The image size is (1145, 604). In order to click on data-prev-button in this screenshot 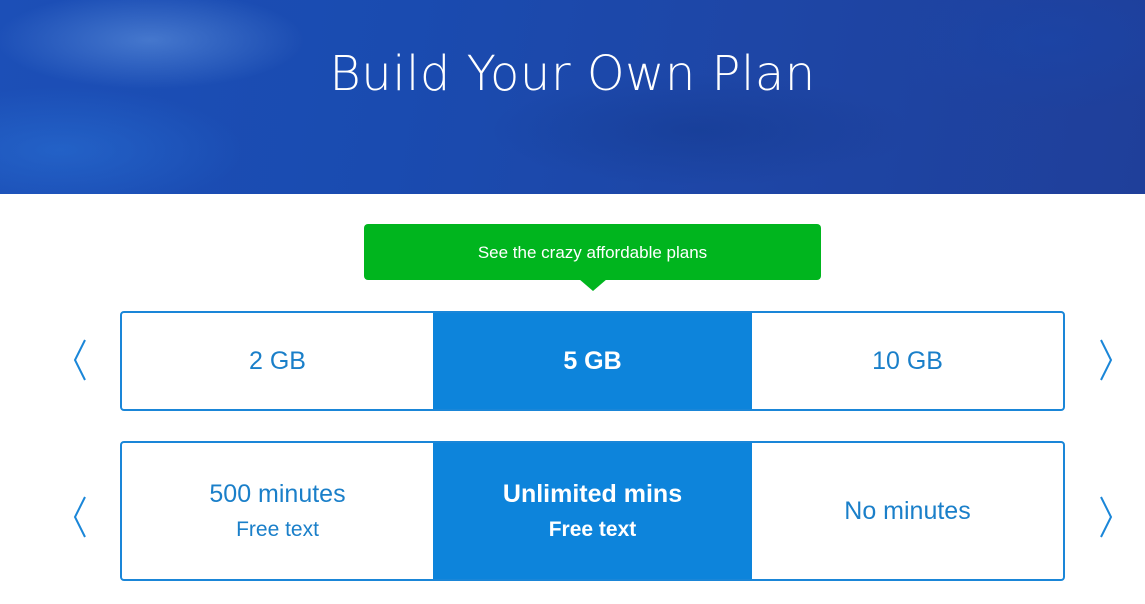, I will do `click(81, 360)`.